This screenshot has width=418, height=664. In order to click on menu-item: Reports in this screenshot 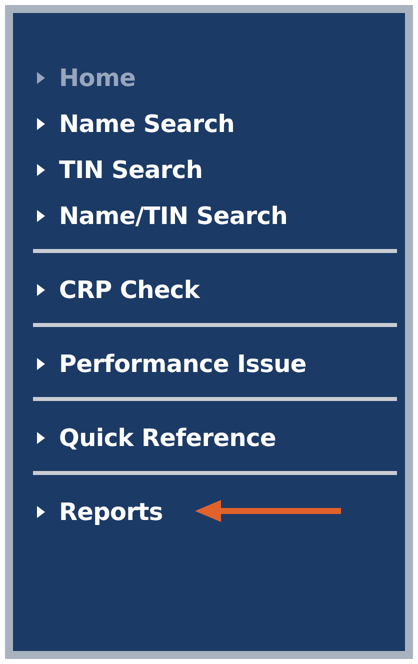, I will do `click(209, 512)`.